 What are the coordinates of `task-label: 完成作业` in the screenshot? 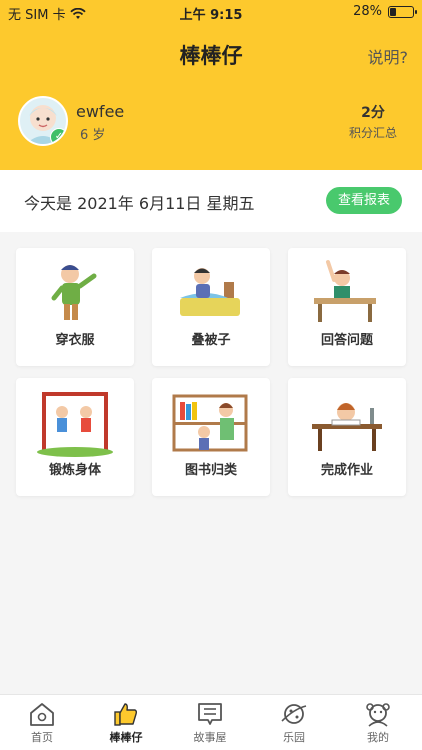 It's located at (346, 470).